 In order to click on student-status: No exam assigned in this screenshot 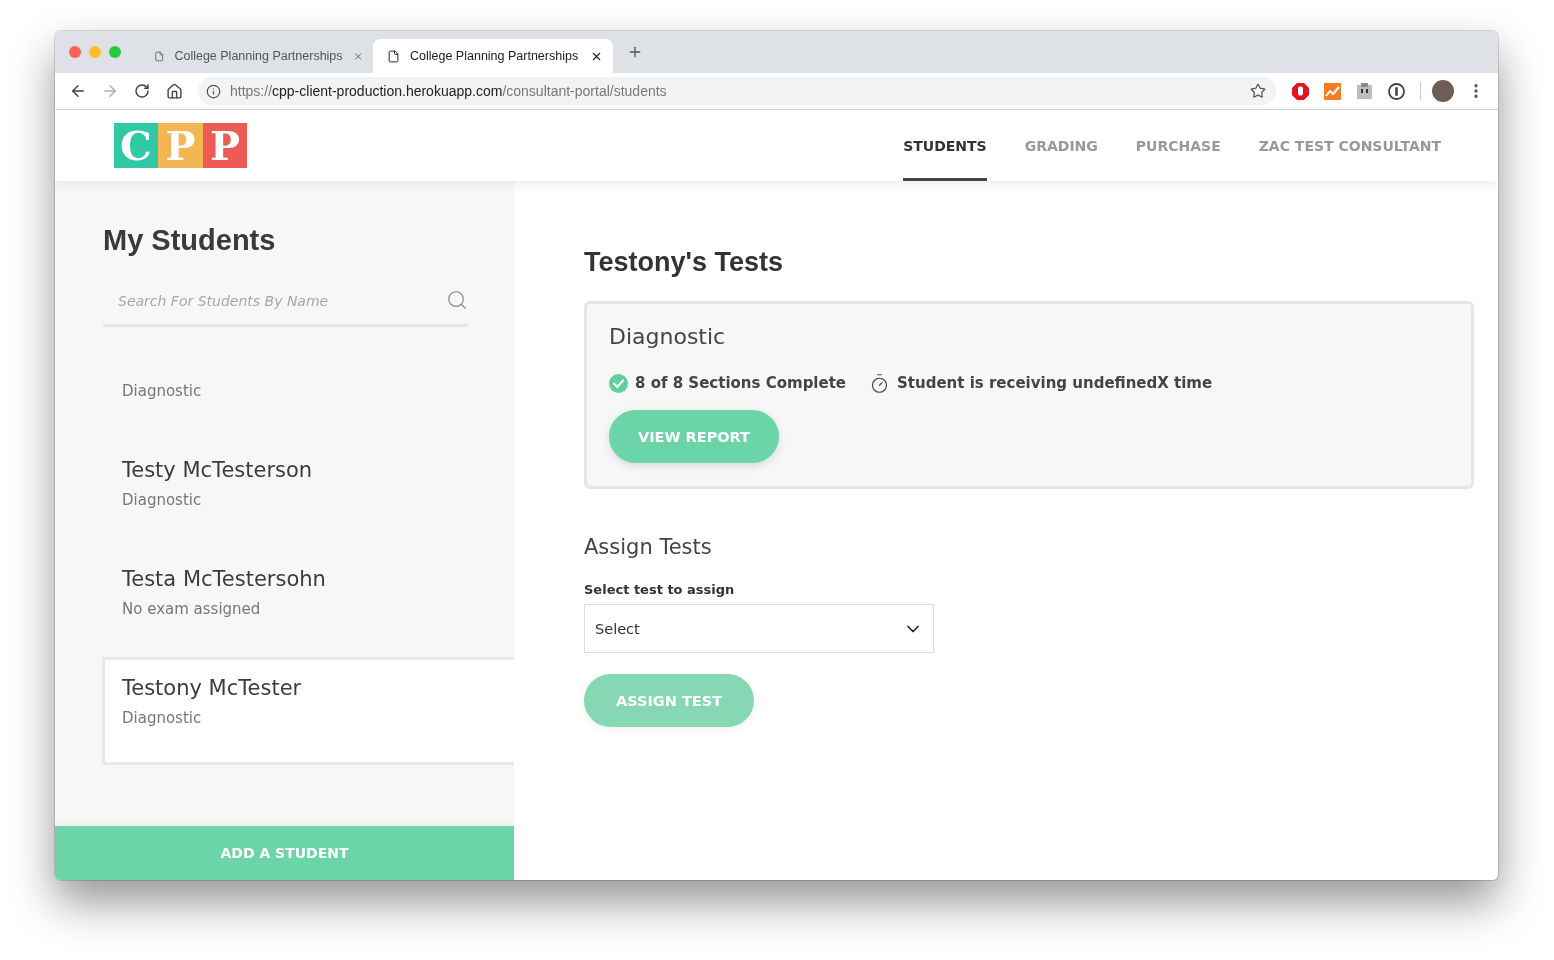, I will do `click(192, 609)`.